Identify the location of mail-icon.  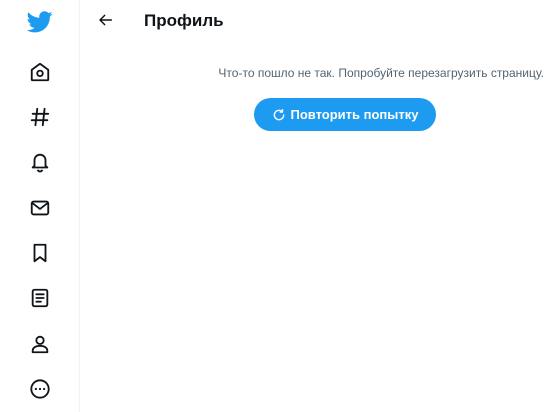
(40, 208).